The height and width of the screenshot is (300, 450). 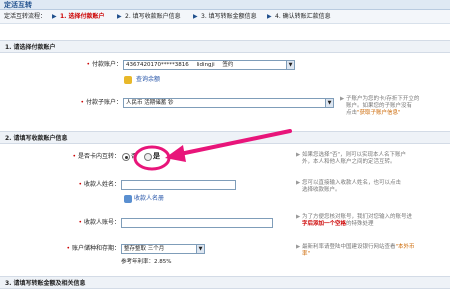 What do you see at coordinates (349, 162) in the screenshot?
I see `hint-line: 外，本人和他人账户之间的定活互转。` at bounding box center [349, 162].